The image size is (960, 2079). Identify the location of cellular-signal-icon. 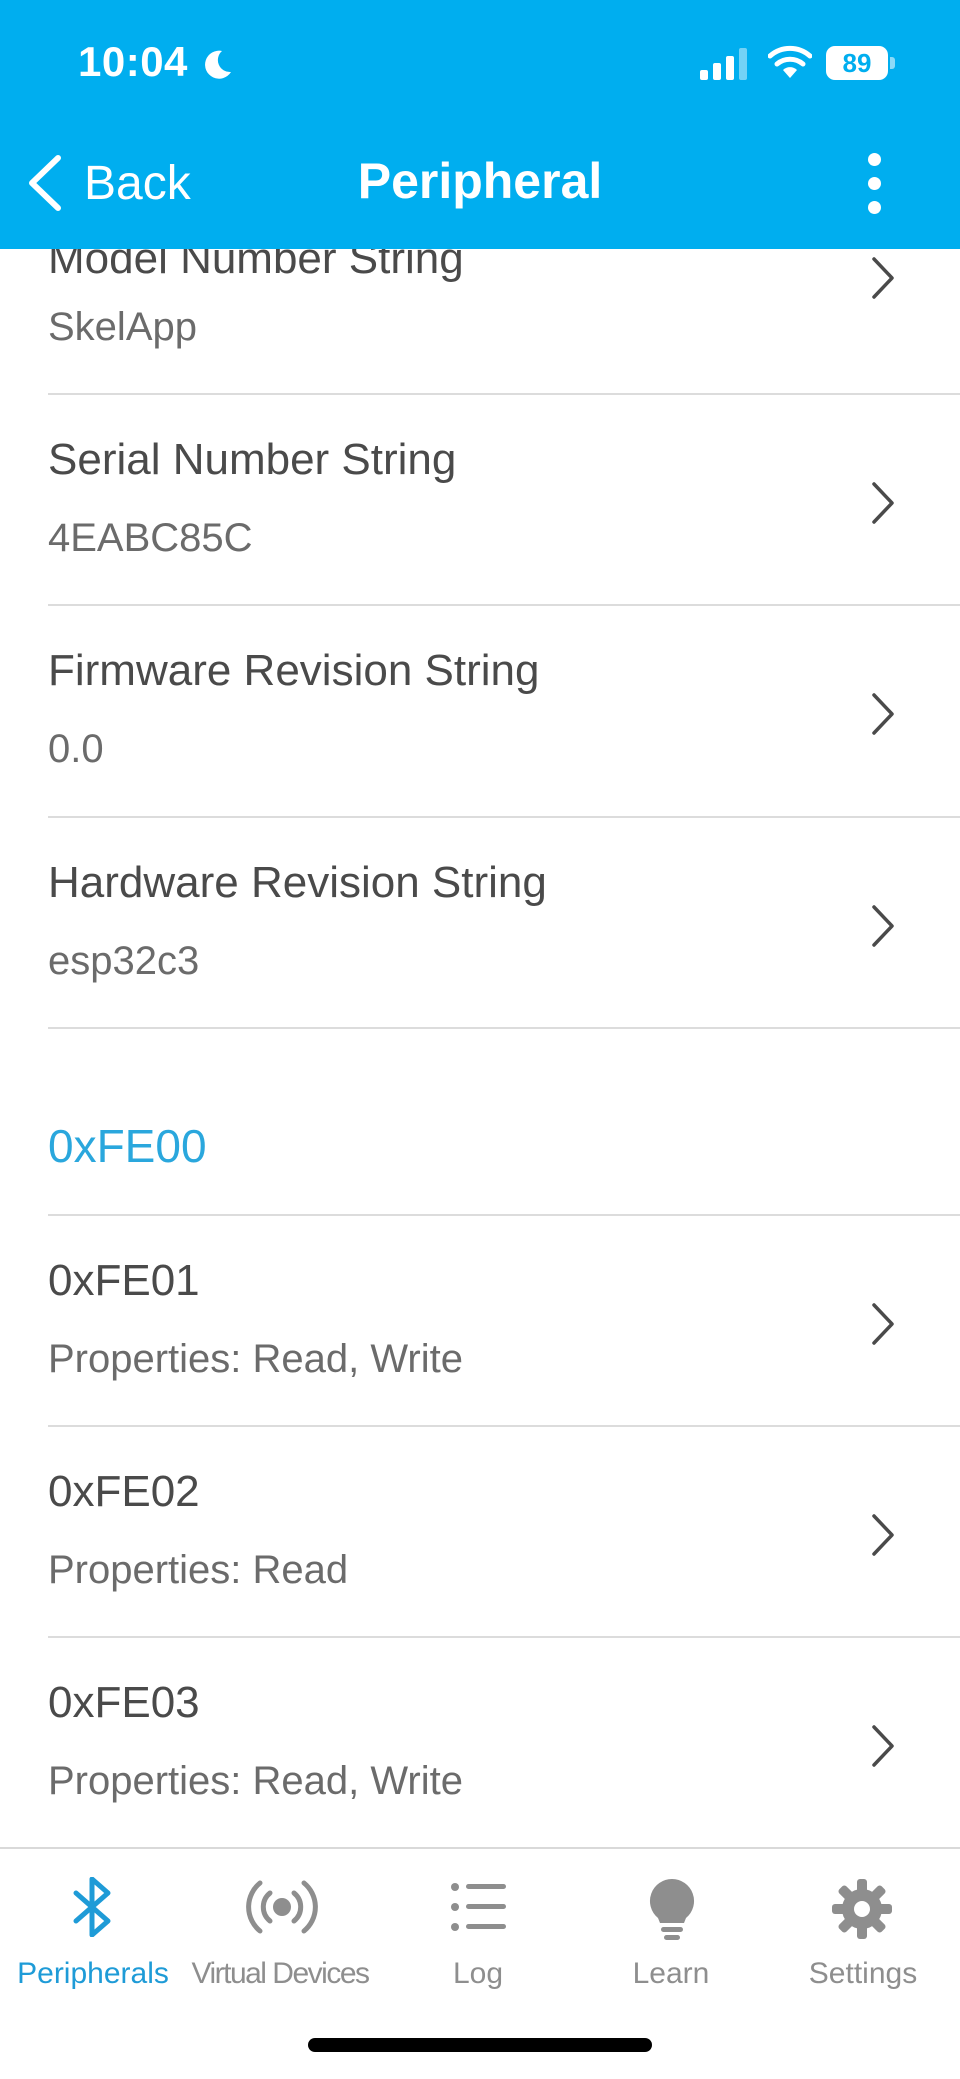
(723, 64).